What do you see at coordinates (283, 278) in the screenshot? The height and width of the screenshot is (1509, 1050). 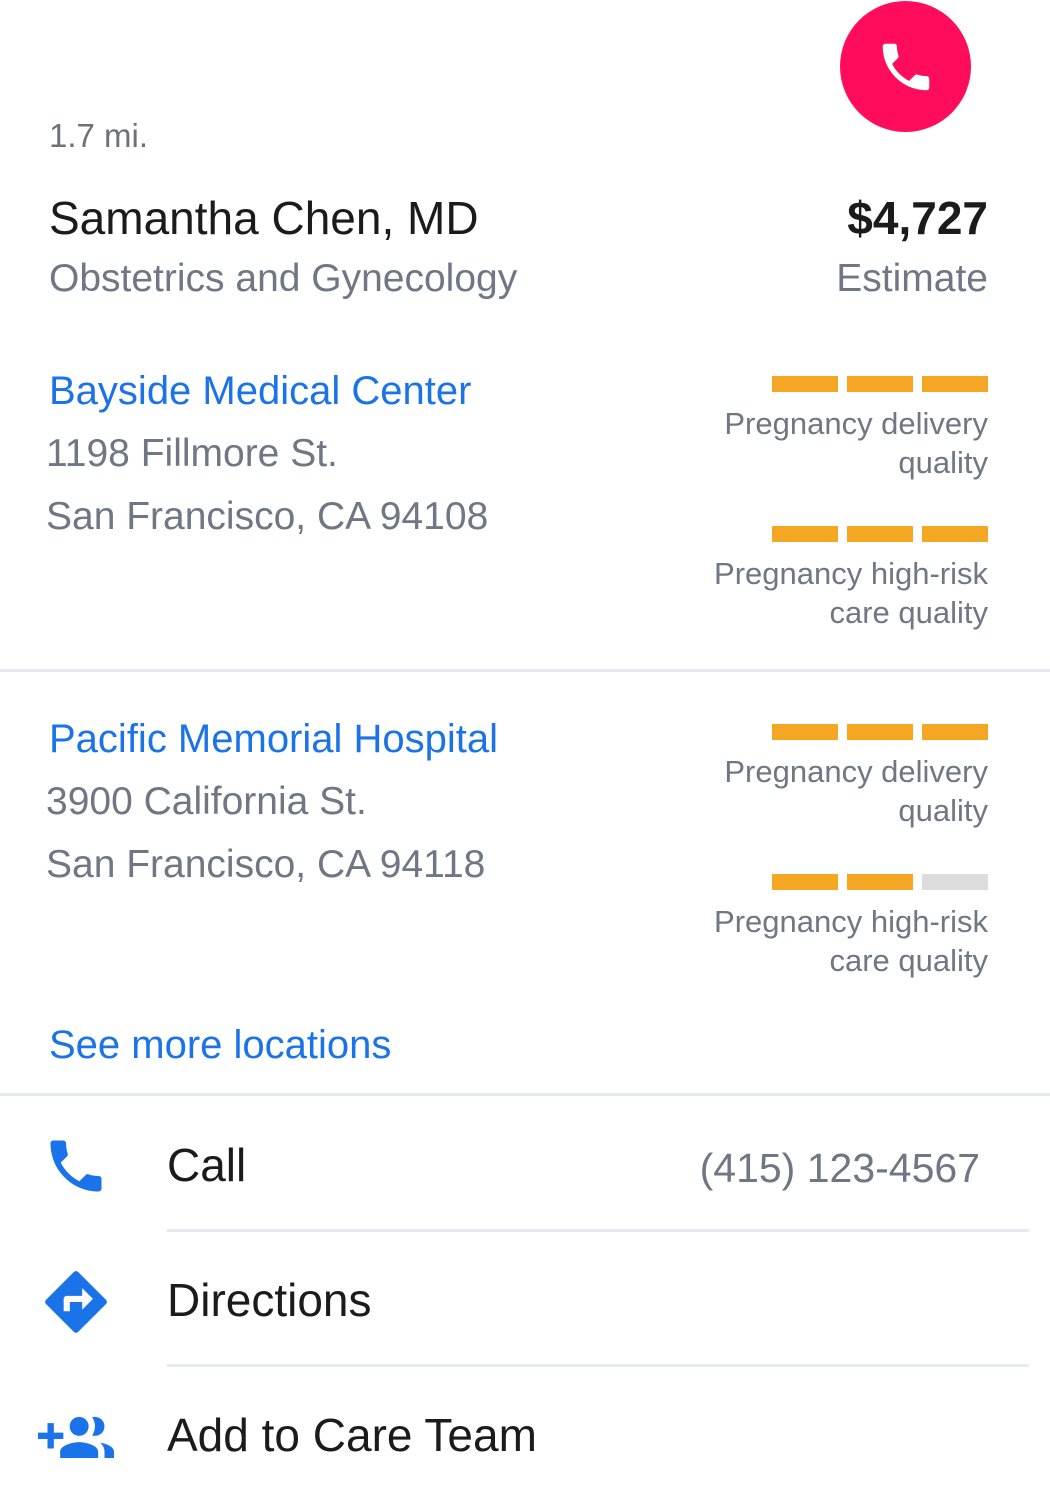 I see `specialty-label: Obstetrics and Gynecology` at bounding box center [283, 278].